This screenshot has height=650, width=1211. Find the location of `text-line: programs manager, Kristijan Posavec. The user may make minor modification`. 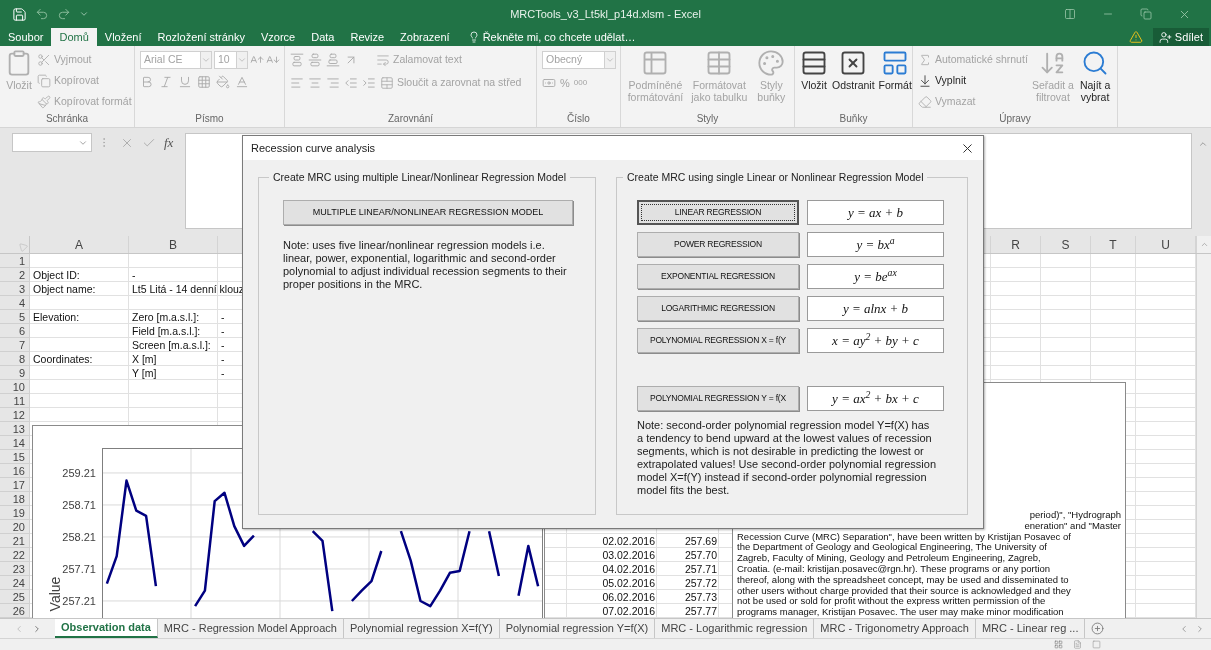

text-line: programs manager, Kristijan Posavec. The user may make minor modification is located at coordinates (900, 612).